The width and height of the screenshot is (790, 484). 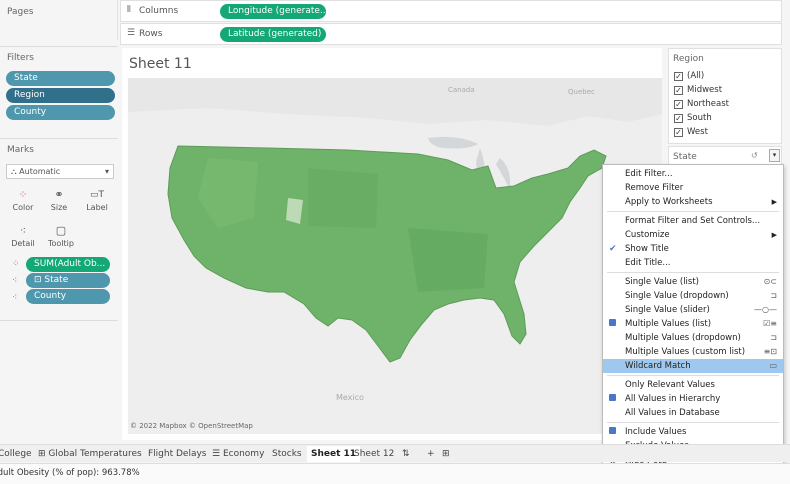 I want to click on region-option-west: ✓ West, so click(x=691, y=132).